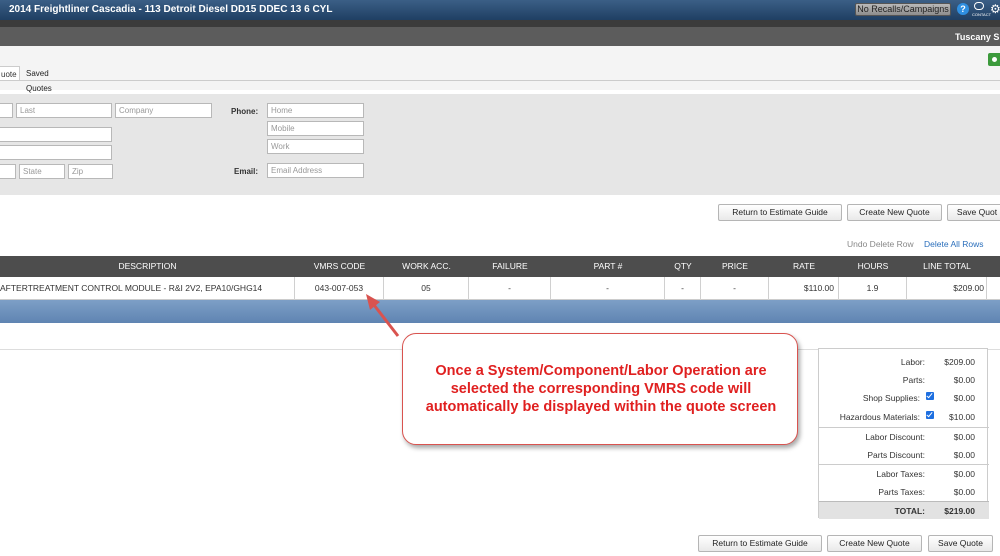  I want to click on cell-failure: -, so click(510, 288).